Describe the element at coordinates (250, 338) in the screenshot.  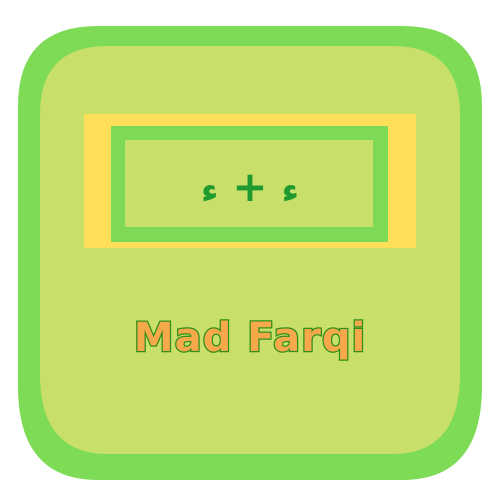
I see `badge-title: Mad Farqi` at that location.